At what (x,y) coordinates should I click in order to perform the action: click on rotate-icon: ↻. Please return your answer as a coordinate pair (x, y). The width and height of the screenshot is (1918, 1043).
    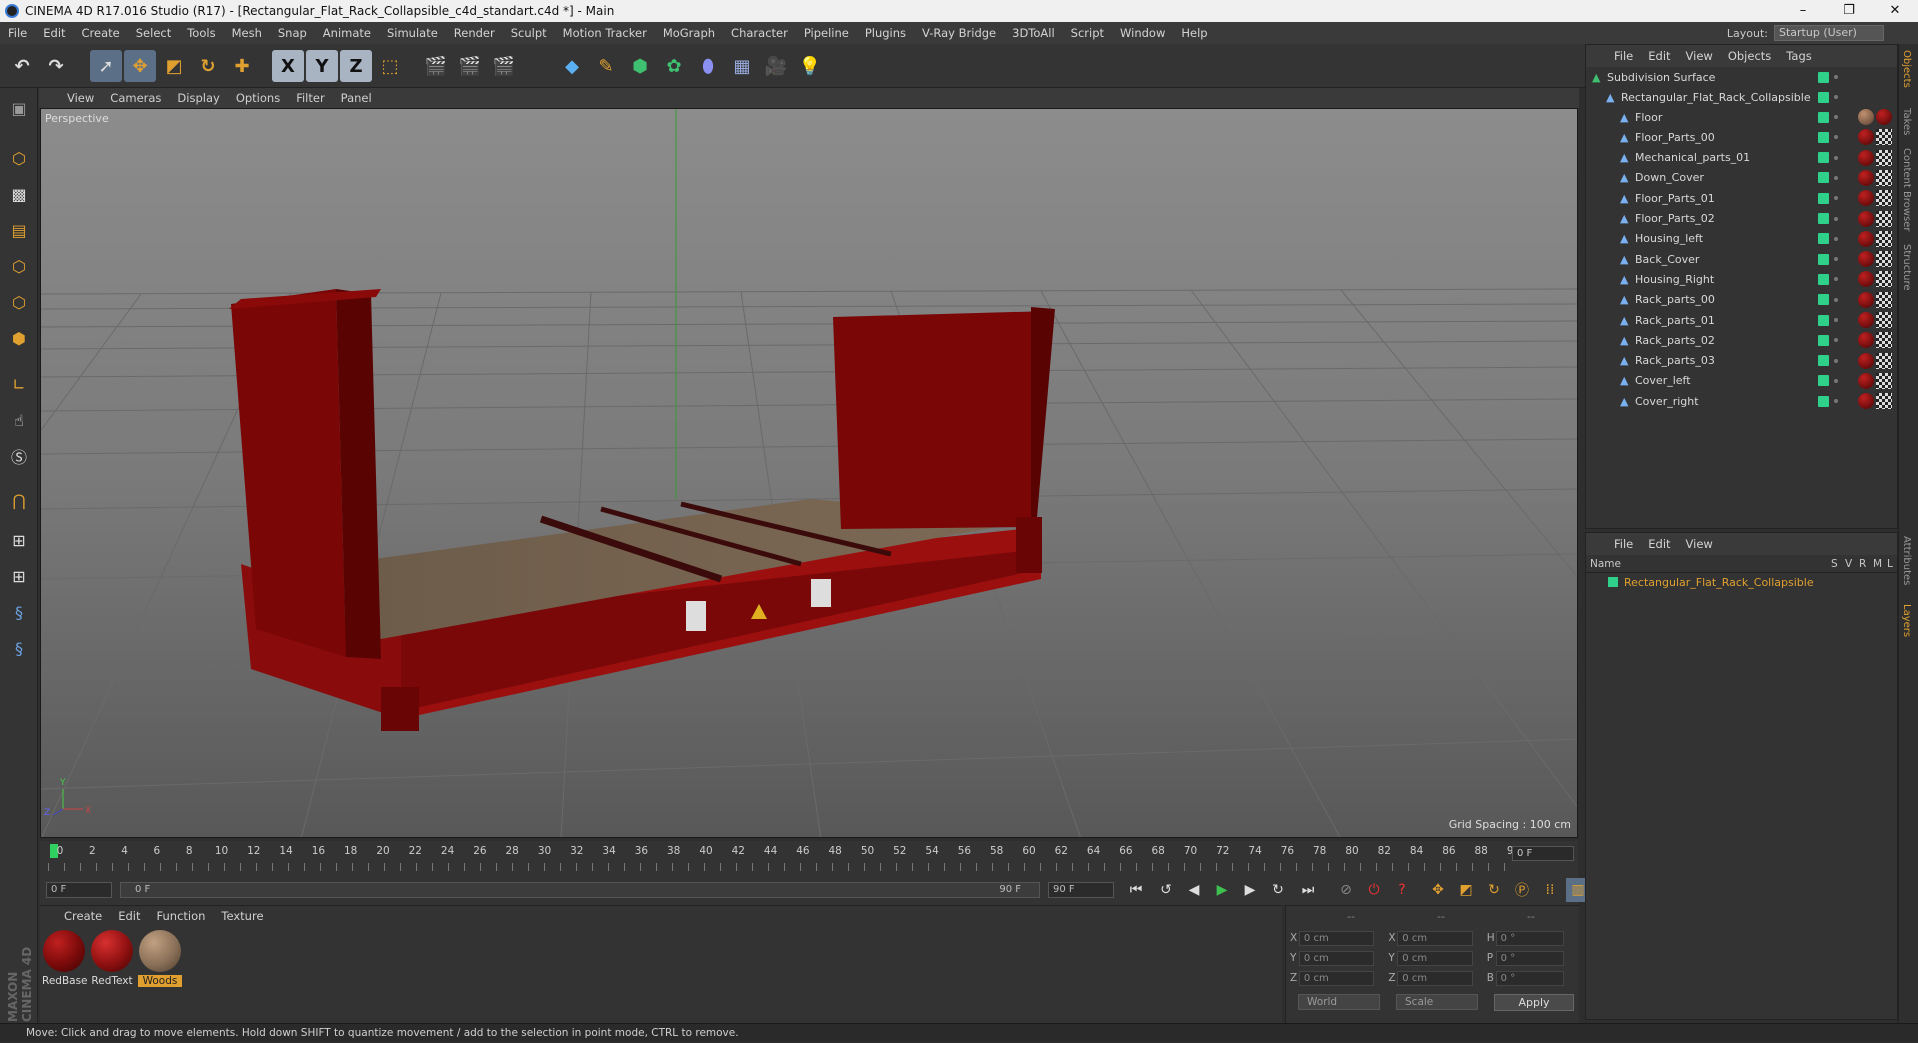
    Looking at the image, I should click on (208, 66).